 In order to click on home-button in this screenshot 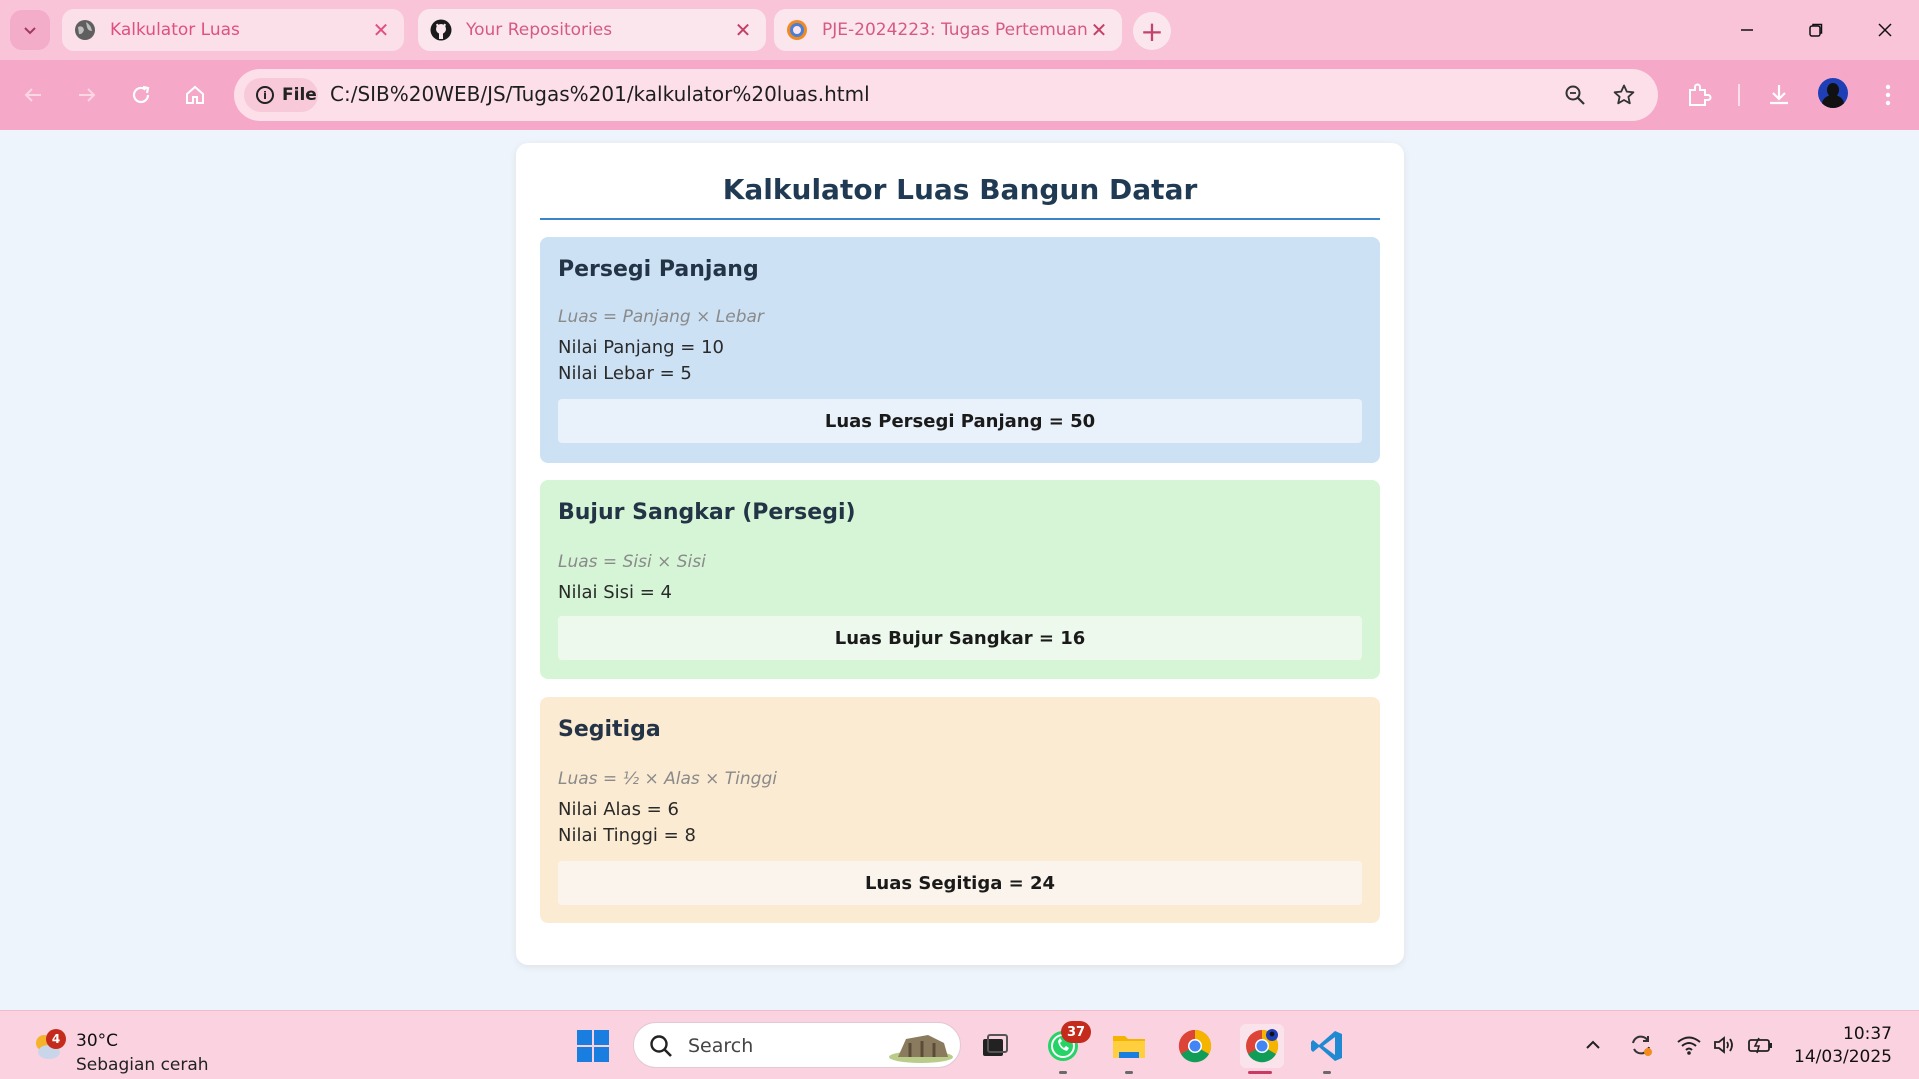, I will do `click(195, 95)`.